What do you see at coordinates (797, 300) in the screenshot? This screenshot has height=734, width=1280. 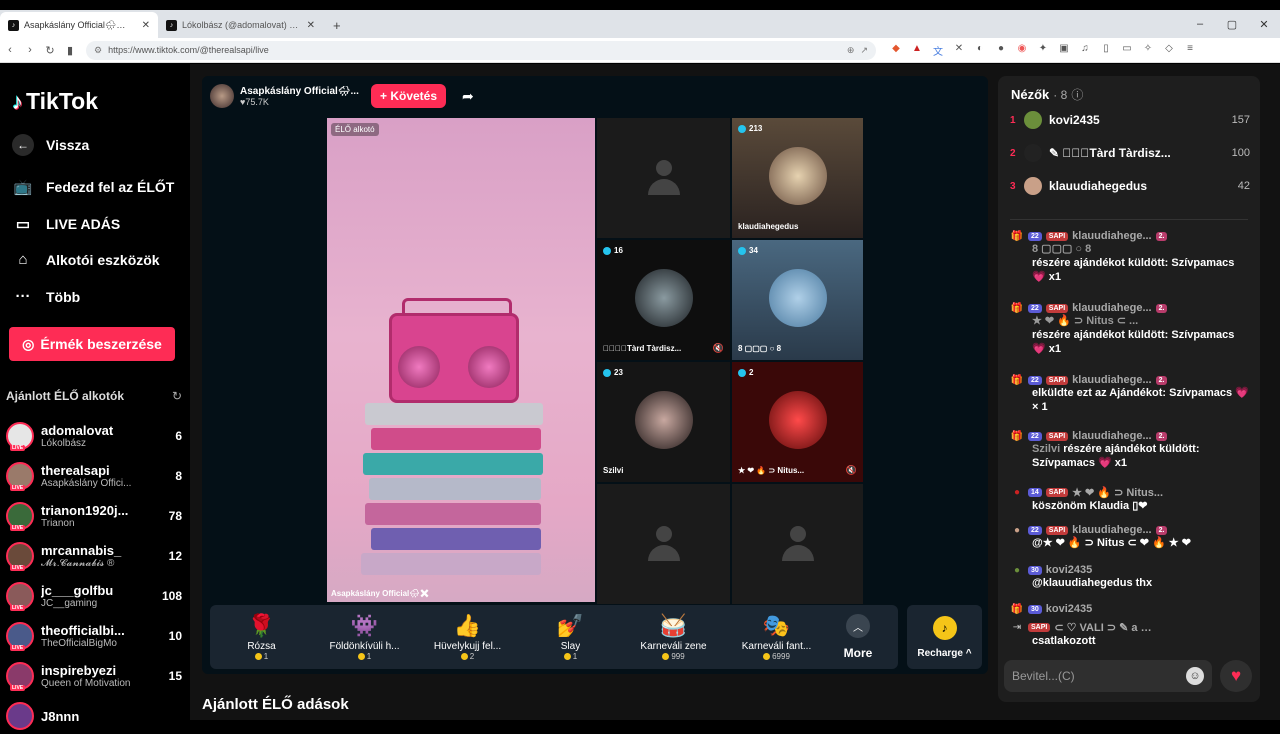 I see `guest-slot: 34 8 ▢▢▢ ○ 8` at bounding box center [797, 300].